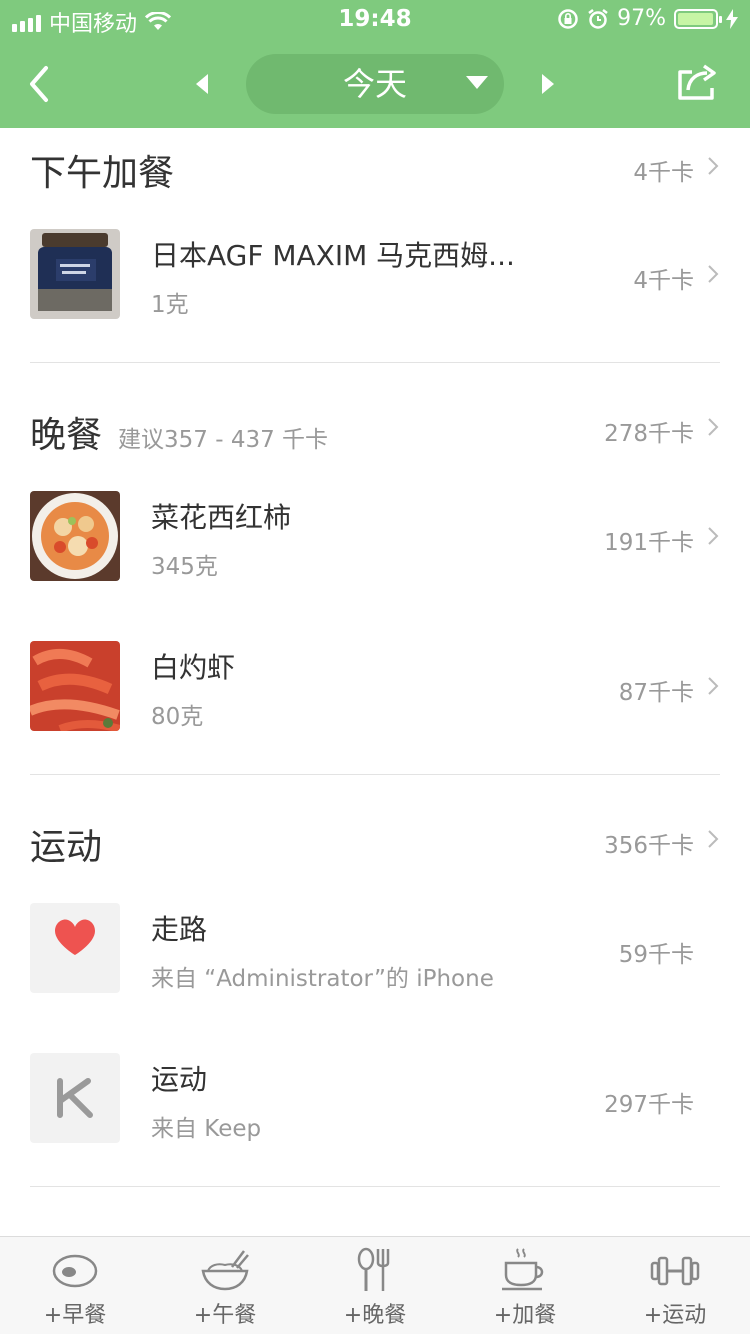  I want to click on spoon-fork-icon, so click(373, 1269).